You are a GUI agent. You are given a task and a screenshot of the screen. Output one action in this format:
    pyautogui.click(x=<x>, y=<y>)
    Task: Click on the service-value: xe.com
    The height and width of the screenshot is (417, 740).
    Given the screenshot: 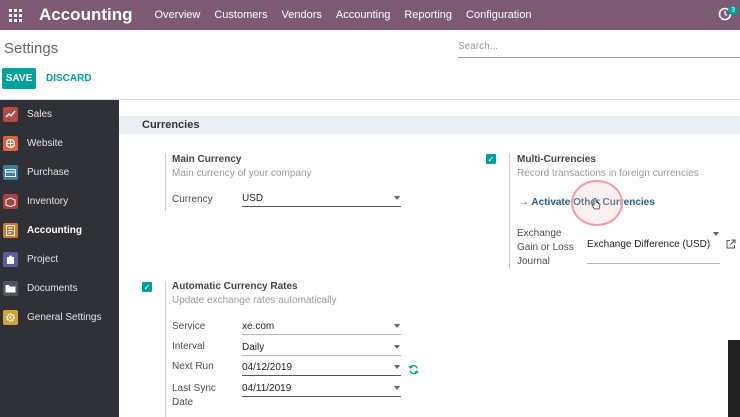 What is the action you would take?
    pyautogui.click(x=258, y=326)
    